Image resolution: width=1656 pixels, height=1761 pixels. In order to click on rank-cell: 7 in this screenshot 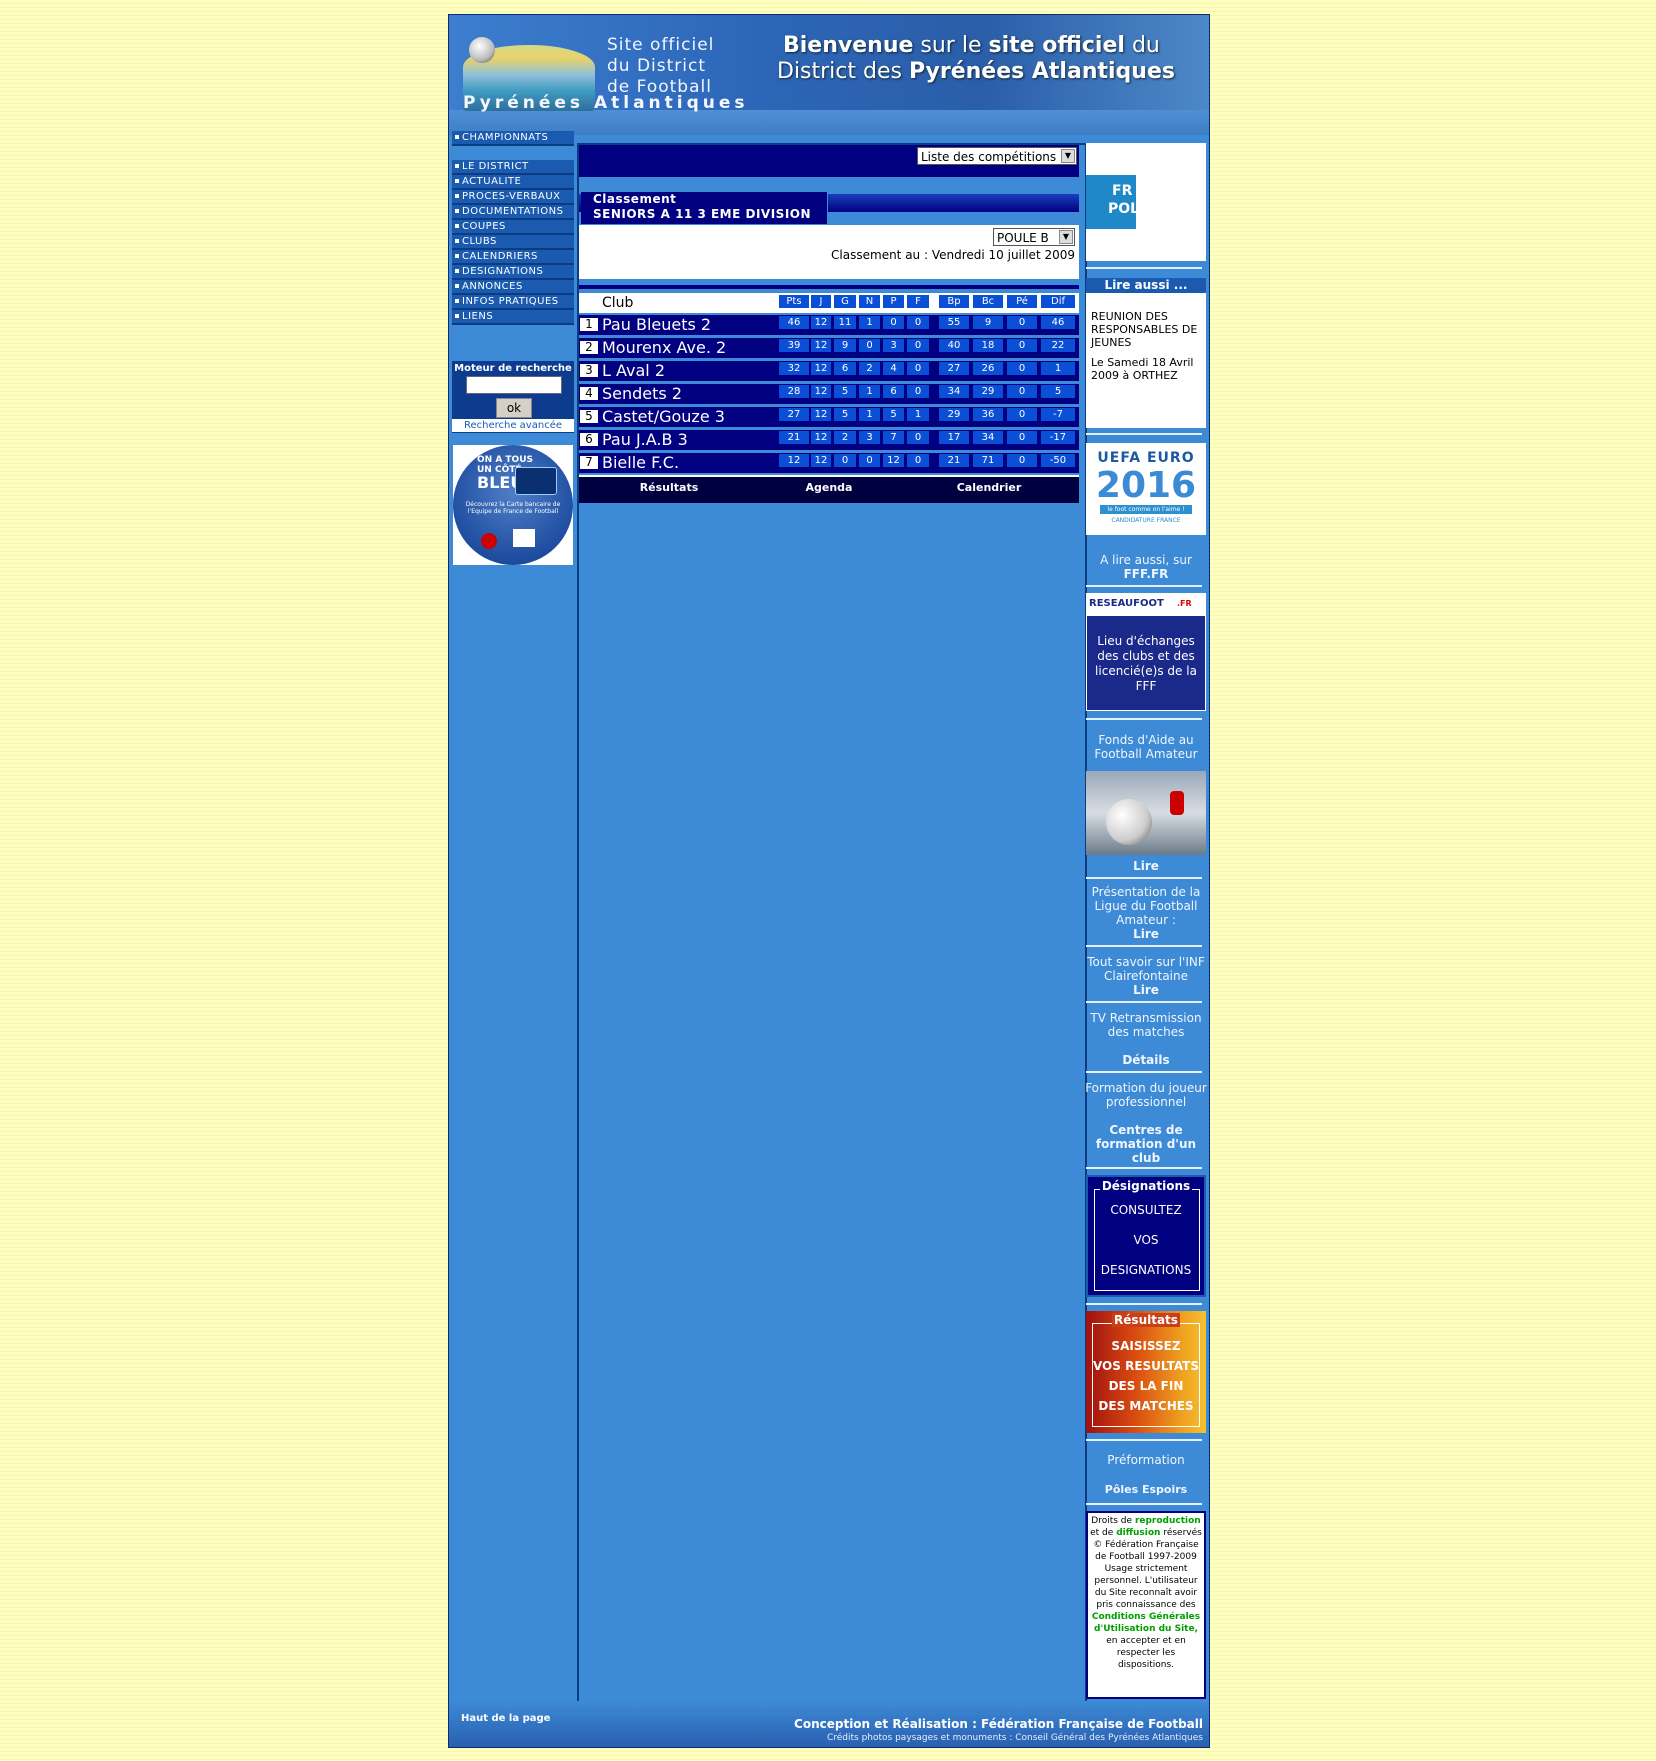, I will do `click(589, 462)`.